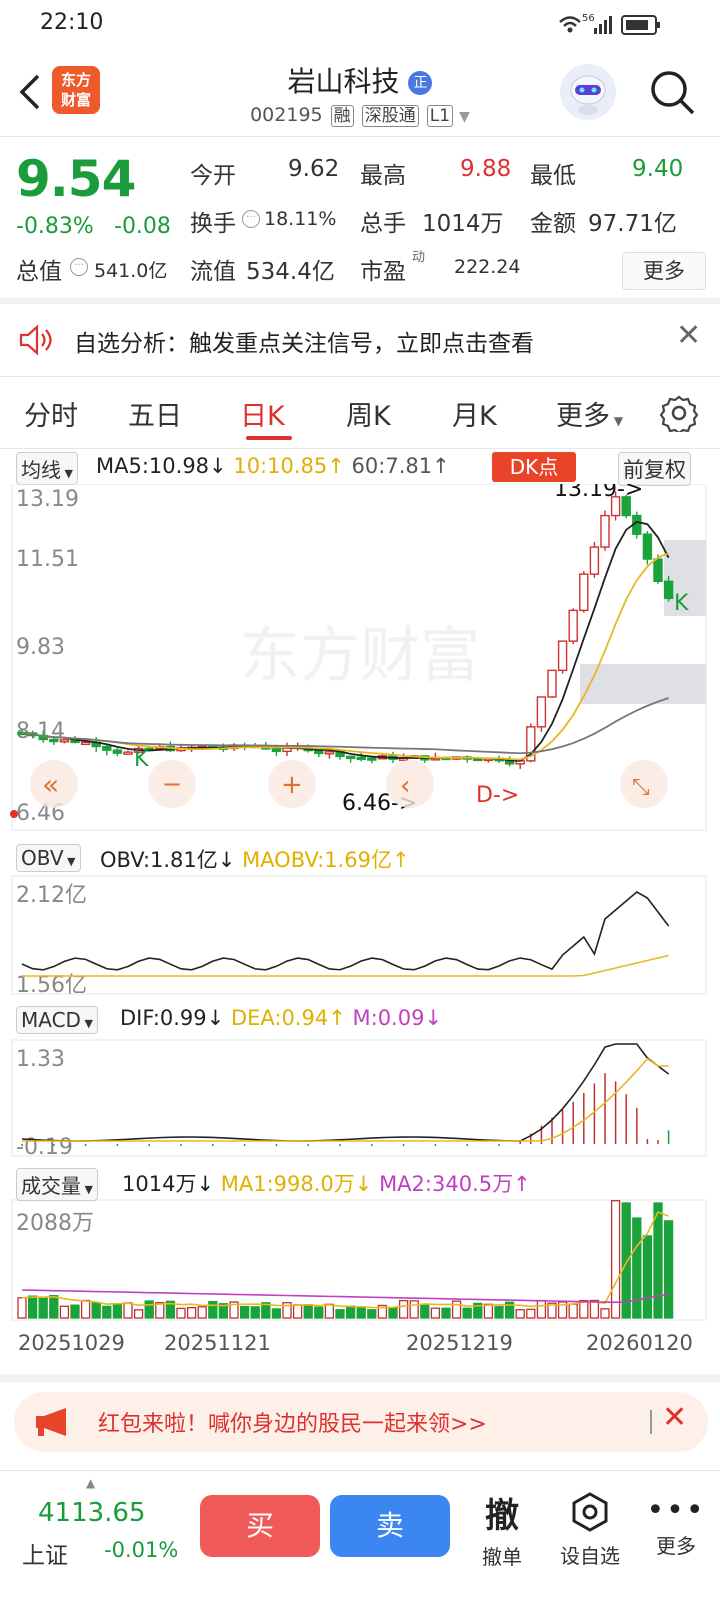 This screenshot has height=1612, width=720. I want to click on dif-line, so click(345, 1092).